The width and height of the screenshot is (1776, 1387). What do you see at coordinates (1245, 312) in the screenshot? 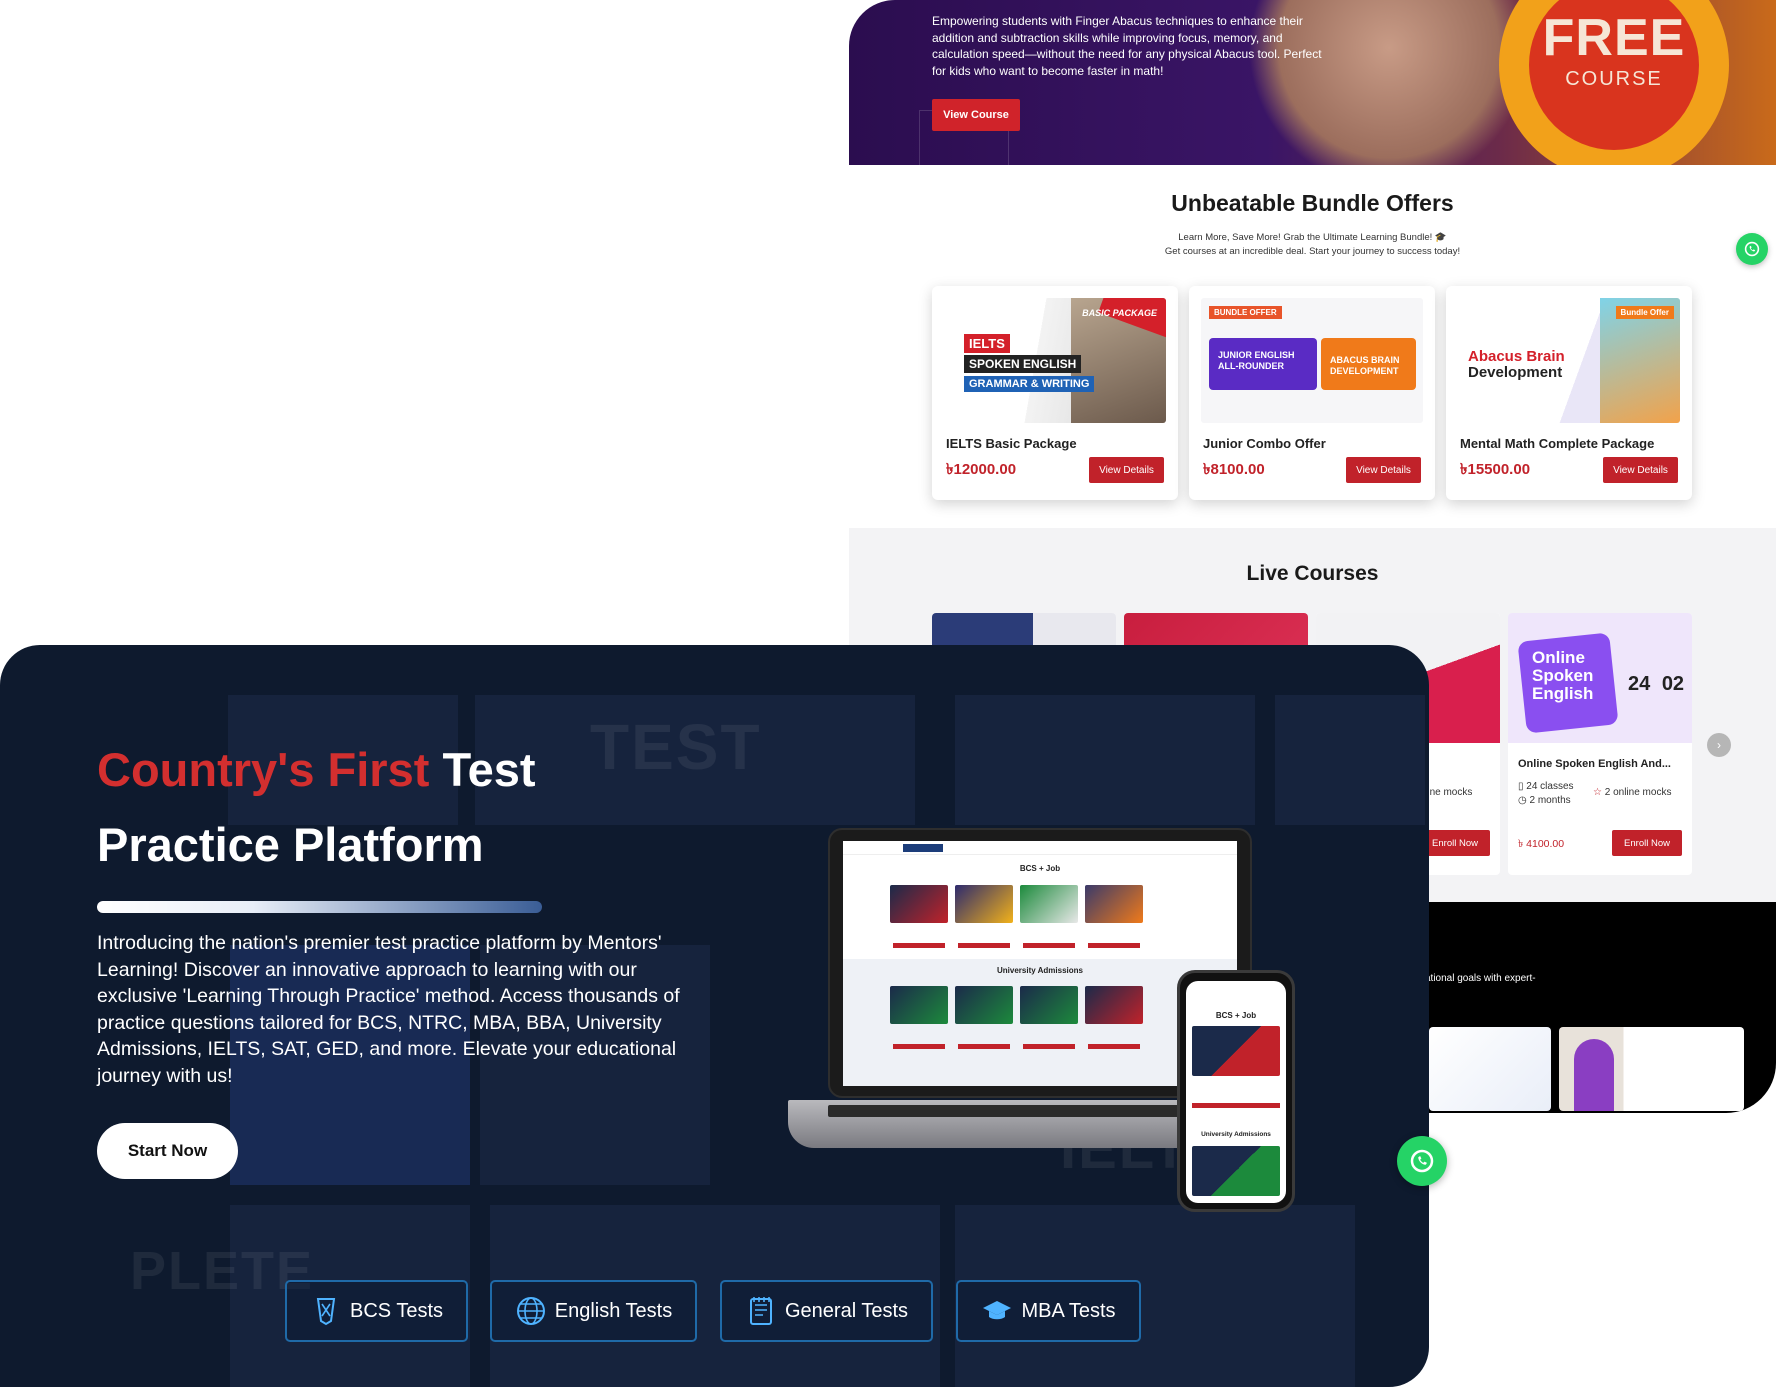
I see `thumb-tag: BUNDLE OFFER` at bounding box center [1245, 312].